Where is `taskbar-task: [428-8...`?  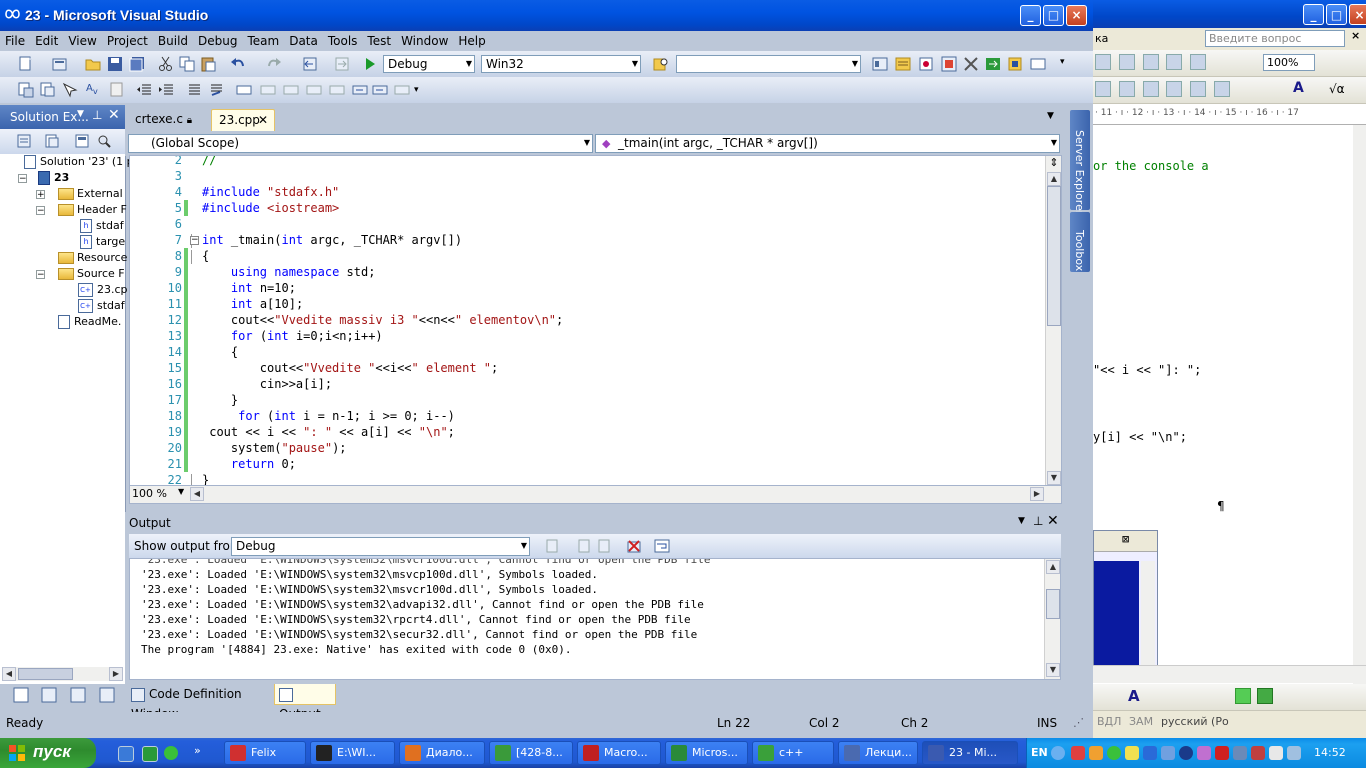 taskbar-task: [428-8... is located at coordinates (531, 753).